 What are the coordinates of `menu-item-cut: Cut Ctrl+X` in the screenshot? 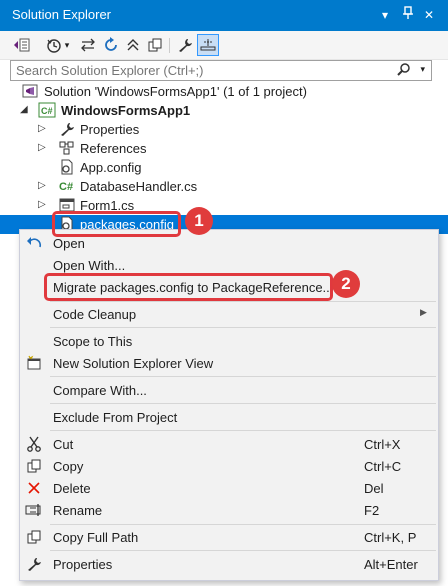 It's located at (229, 444).